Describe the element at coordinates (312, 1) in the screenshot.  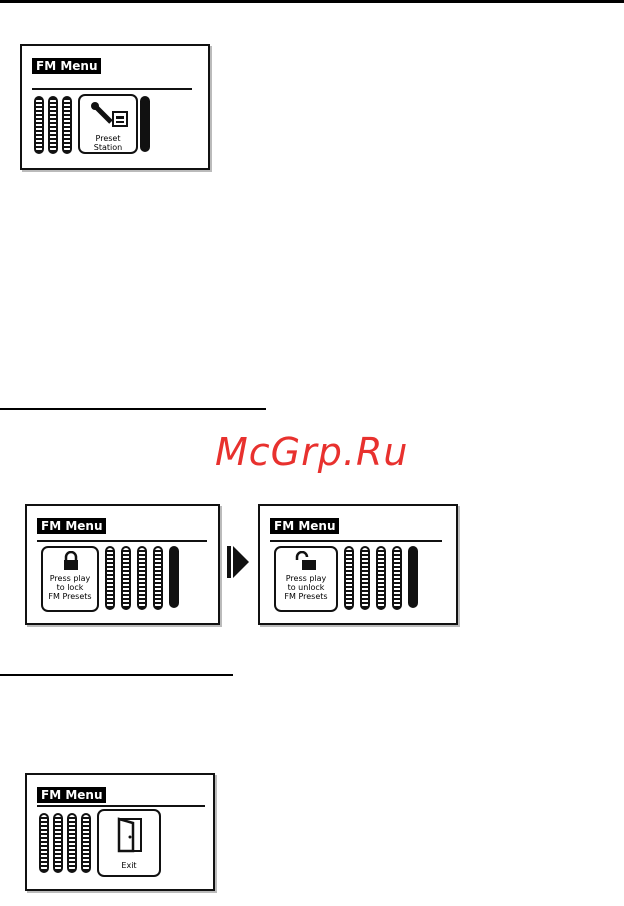
I see `top-rule` at that location.